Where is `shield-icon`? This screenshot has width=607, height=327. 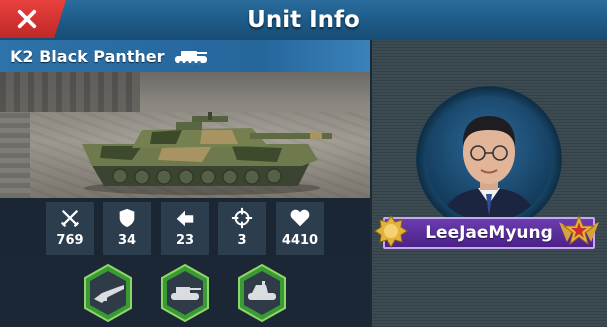
shield-icon is located at coordinates (127, 218).